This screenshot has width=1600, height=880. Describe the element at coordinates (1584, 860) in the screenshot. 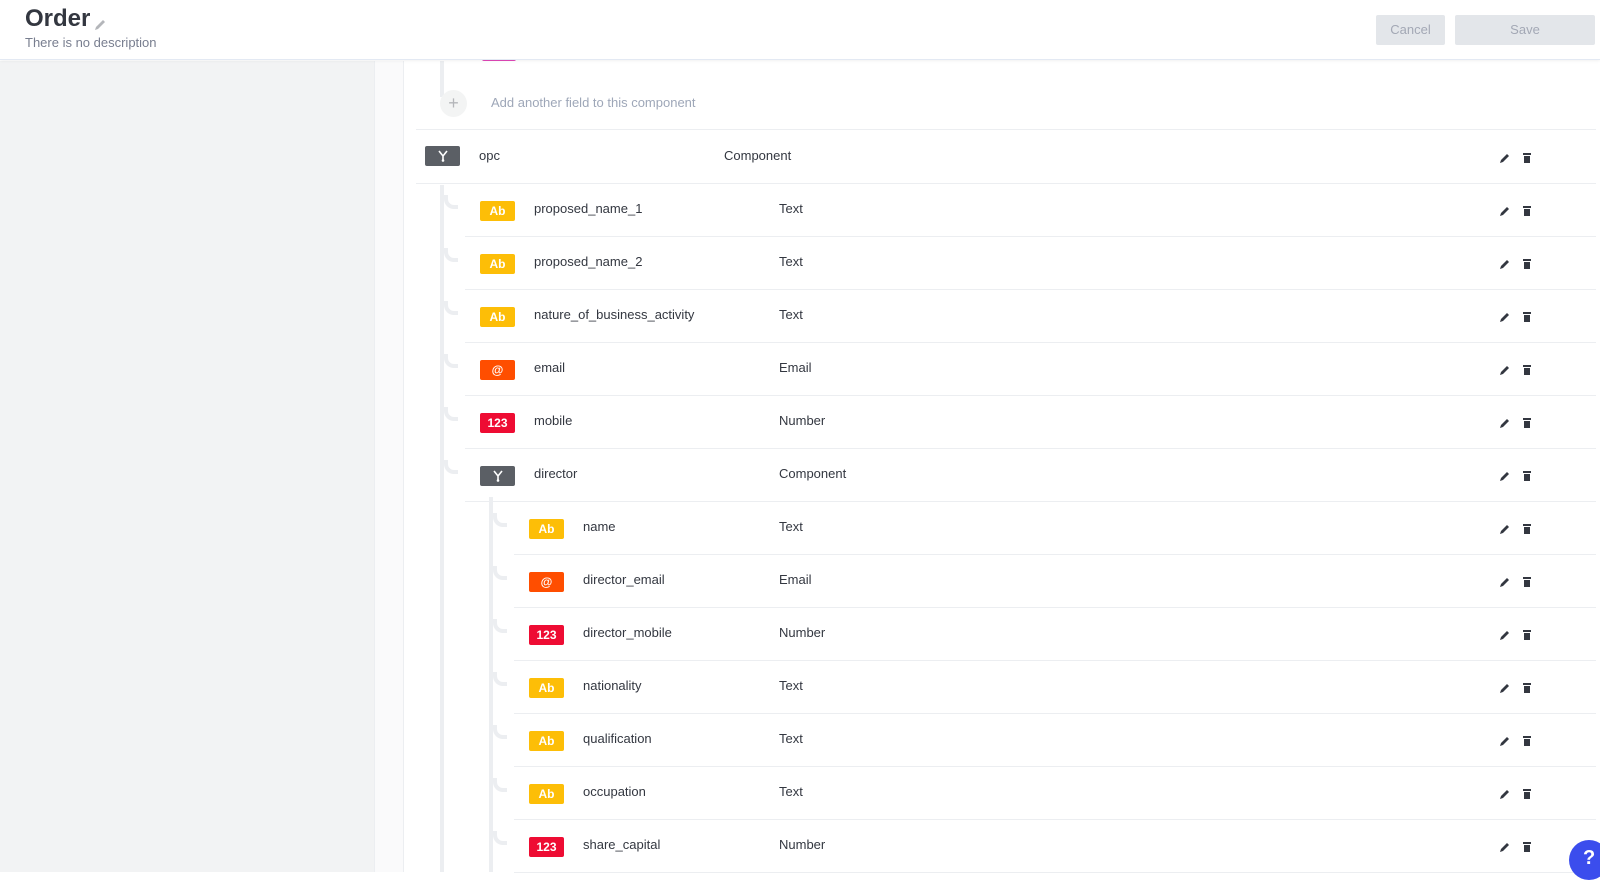

I see `help-button: ?` at that location.